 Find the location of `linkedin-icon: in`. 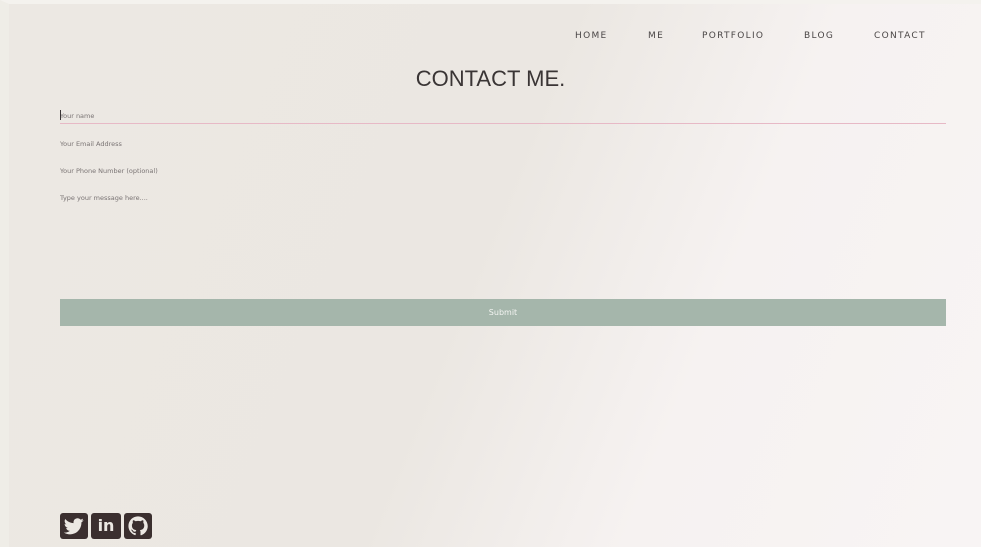

linkedin-icon: in is located at coordinates (106, 525).